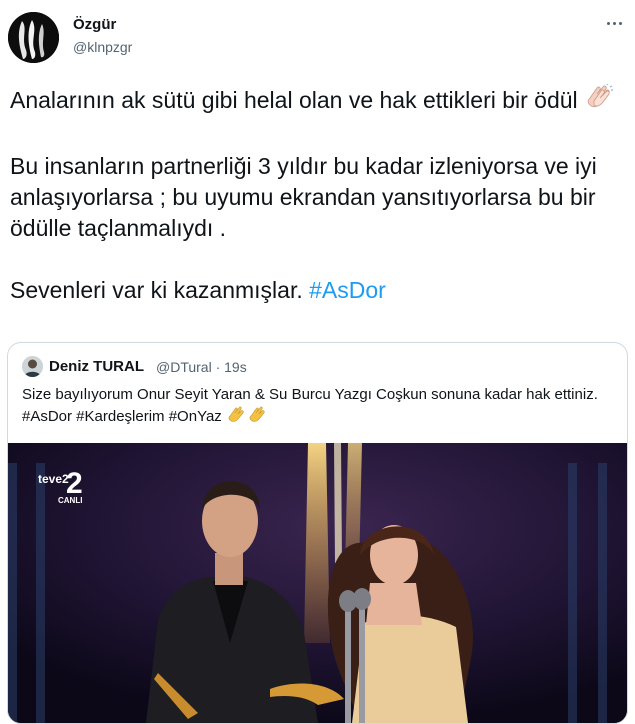 The image size is (635, 724). What do you see at coordinates (53, 479) in the screenshot?
I see `channel-logo-text: teve2` at bounding box center [53, 479].